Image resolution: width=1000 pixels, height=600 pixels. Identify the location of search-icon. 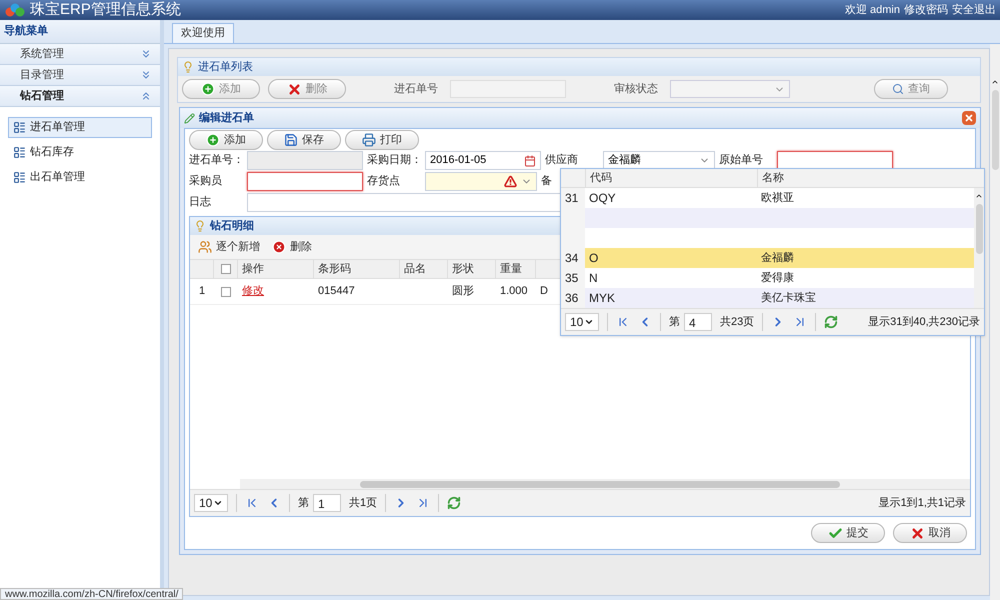
(898, 89).